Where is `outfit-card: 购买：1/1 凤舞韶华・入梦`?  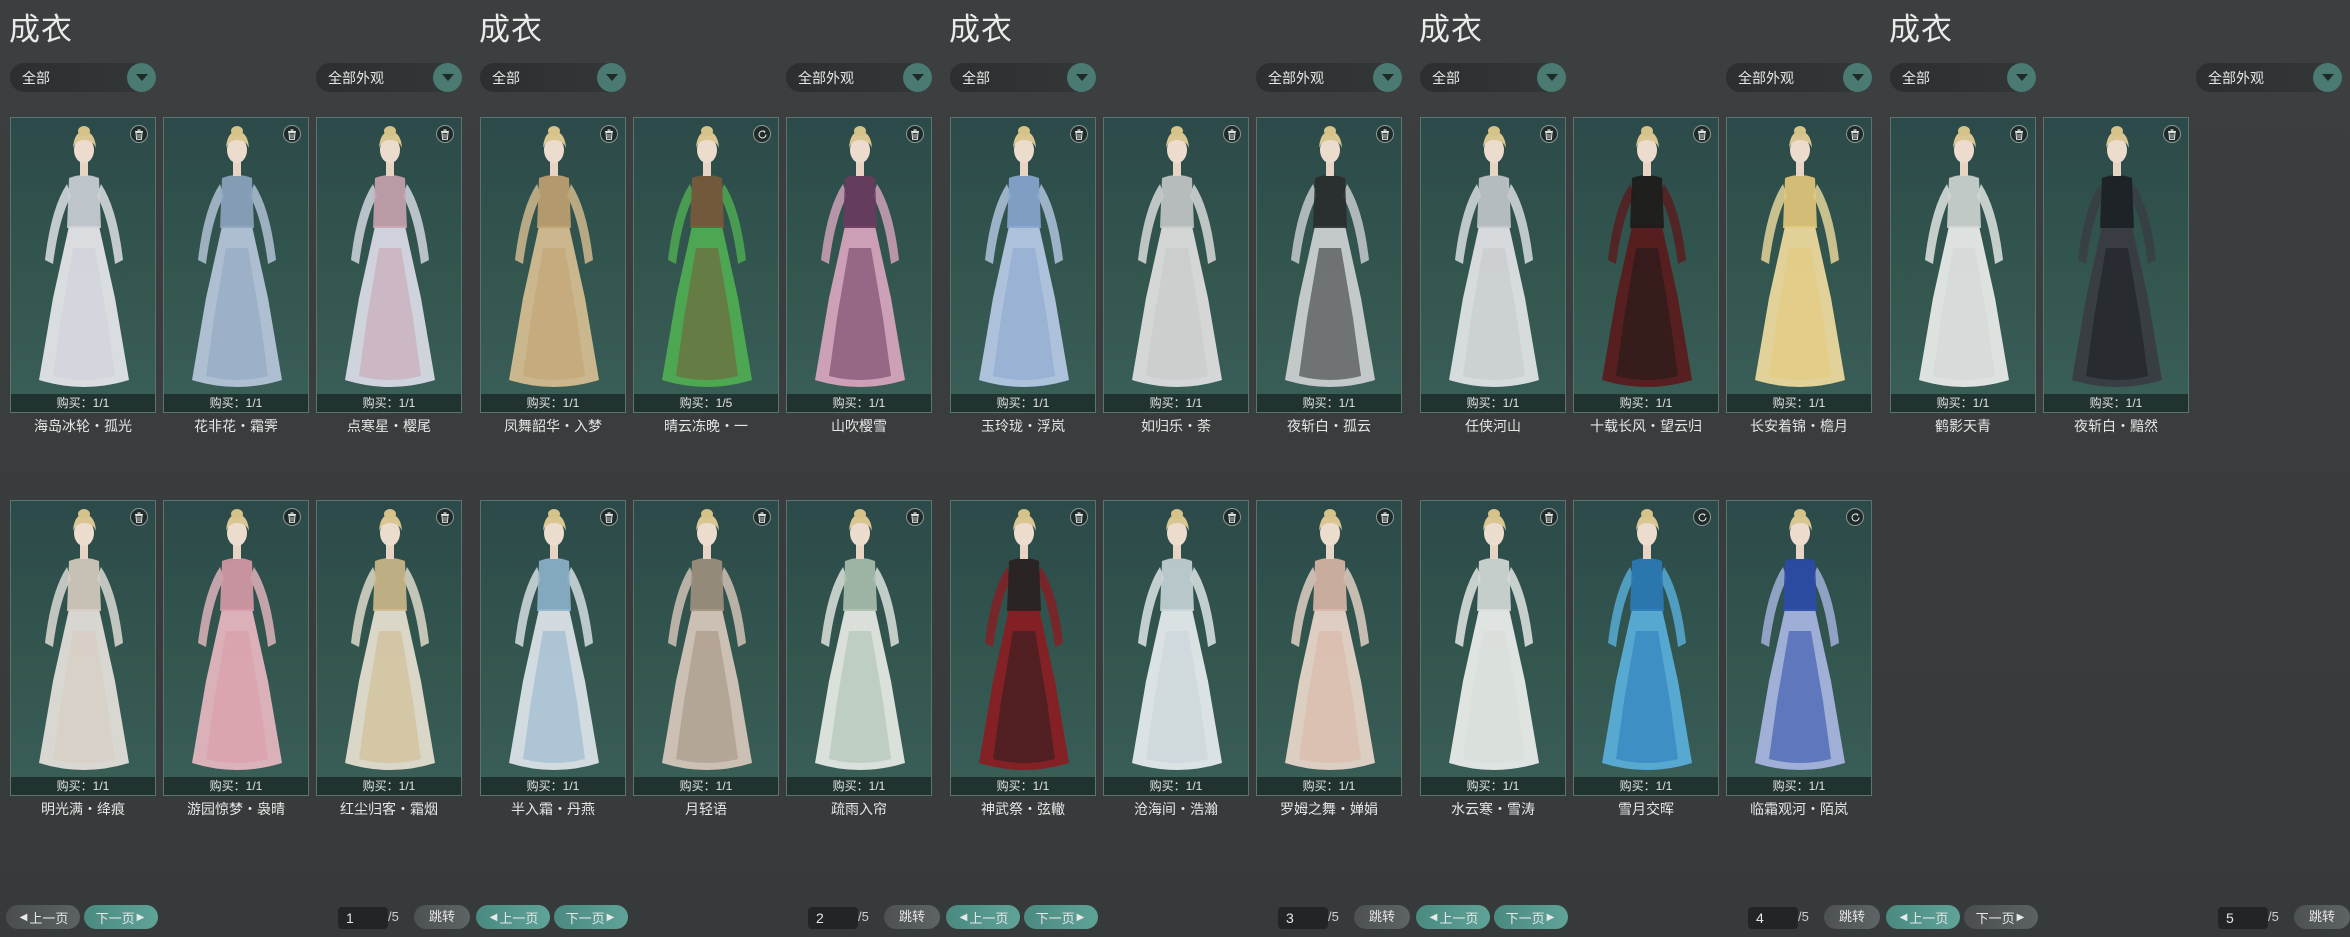 outfit-card: 购买：1/1 凤舞韶华・入梦 is located at coordinates (553, 275).